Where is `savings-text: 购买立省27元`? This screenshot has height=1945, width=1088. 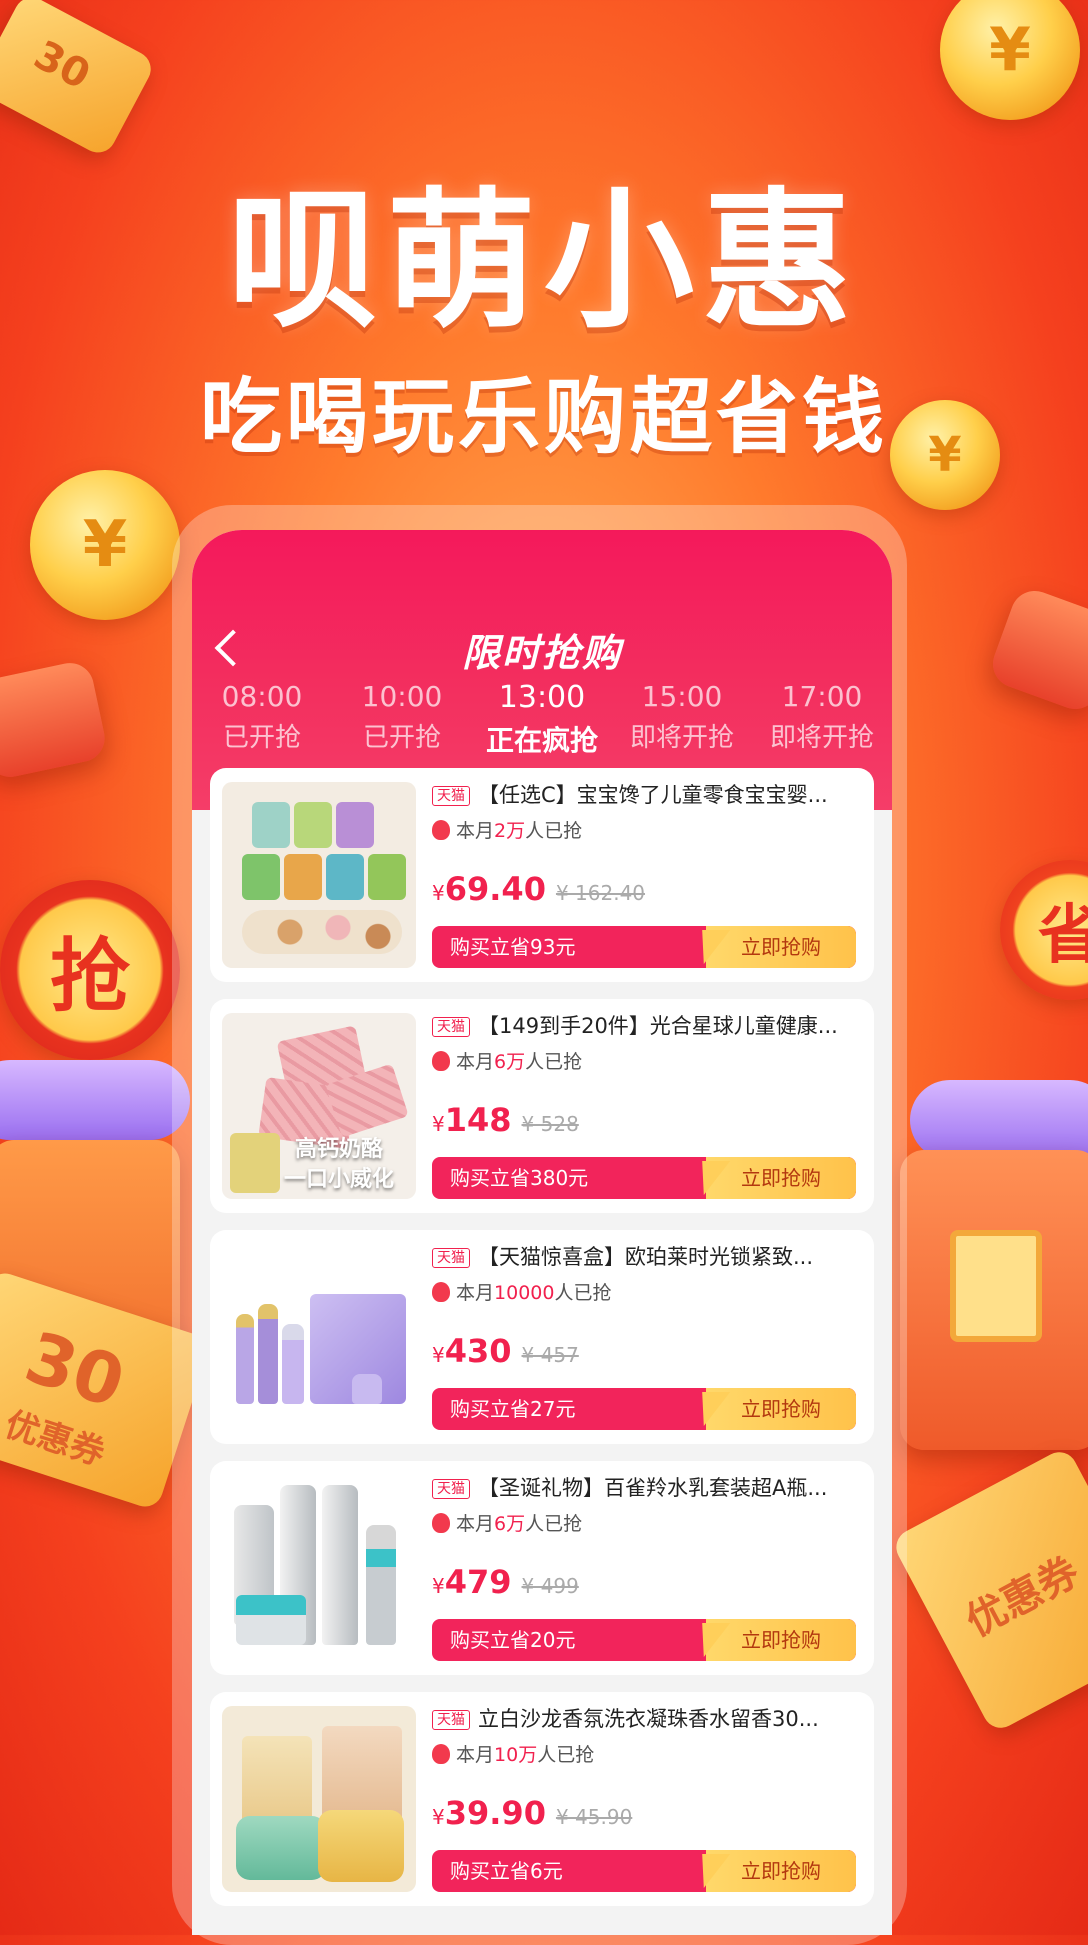
savings-text: 购买立省27元 is located at coordinates (513, 1409).